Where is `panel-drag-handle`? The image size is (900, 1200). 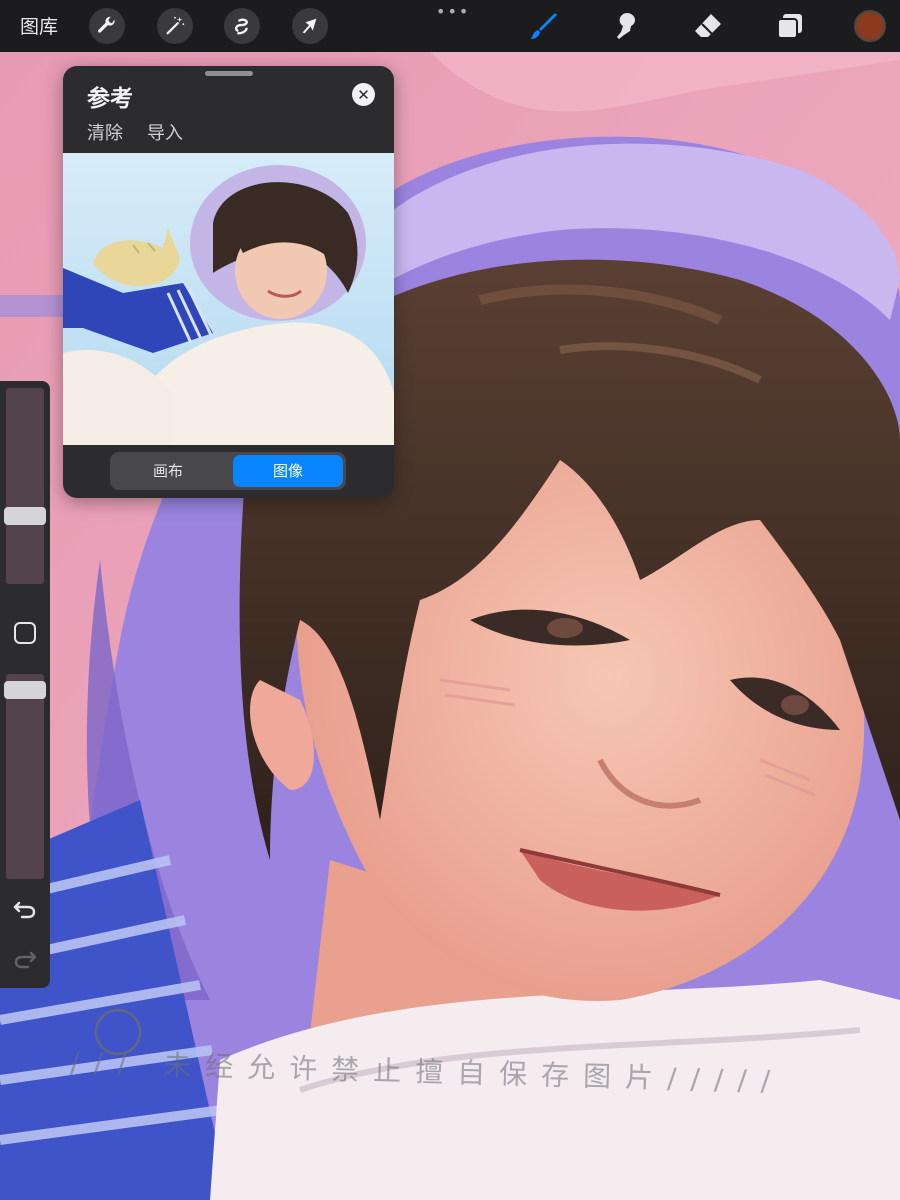
panel-drag-handle is located at coordinates (229, 73).